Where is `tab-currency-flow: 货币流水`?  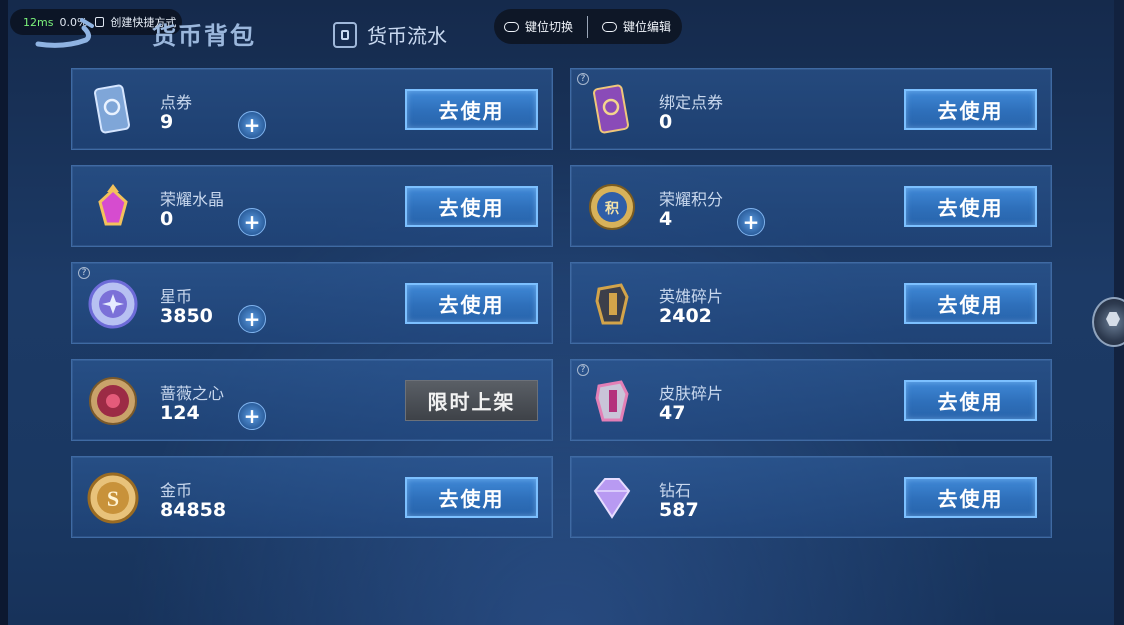
tab-currency-flow: 货币流水 is located at coordinates (390, 34).